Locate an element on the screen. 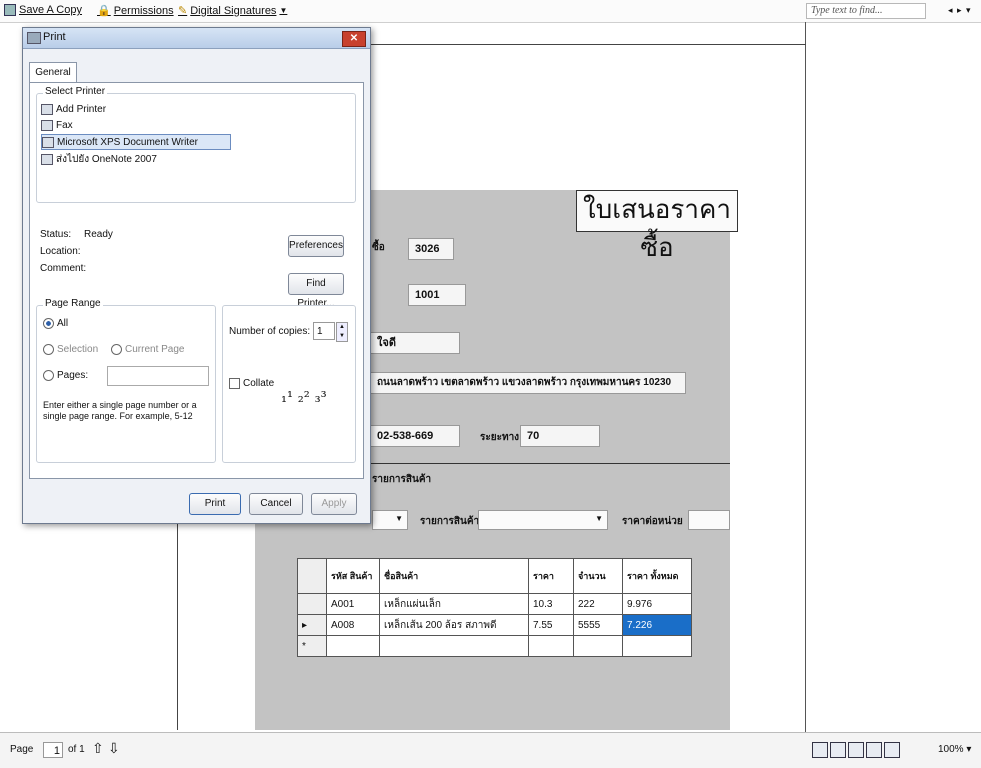 This screenshot has height=768, width=981. dialog-titlebar: Print ✕ is located at coordinates (196, 38).